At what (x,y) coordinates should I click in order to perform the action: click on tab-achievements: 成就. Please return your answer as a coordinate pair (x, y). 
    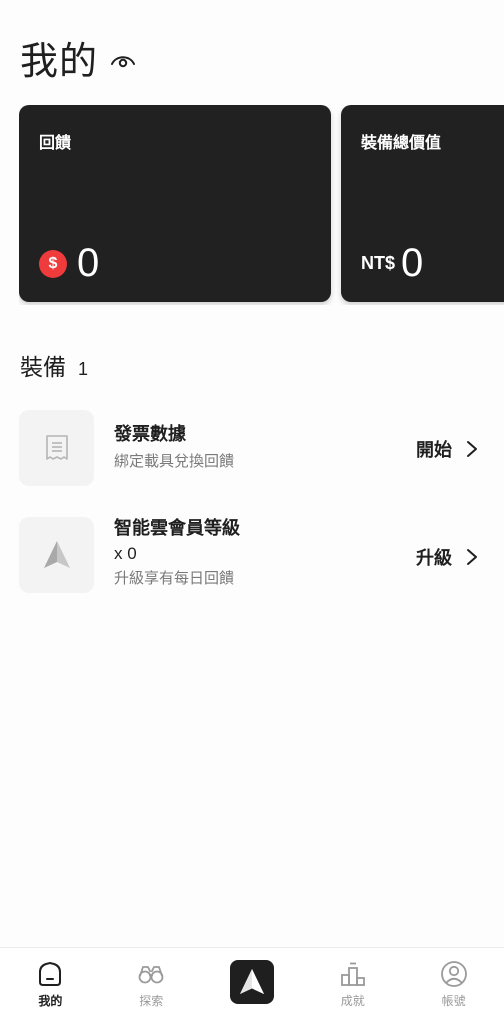
    Looking at the image, I should click on (352, 986).